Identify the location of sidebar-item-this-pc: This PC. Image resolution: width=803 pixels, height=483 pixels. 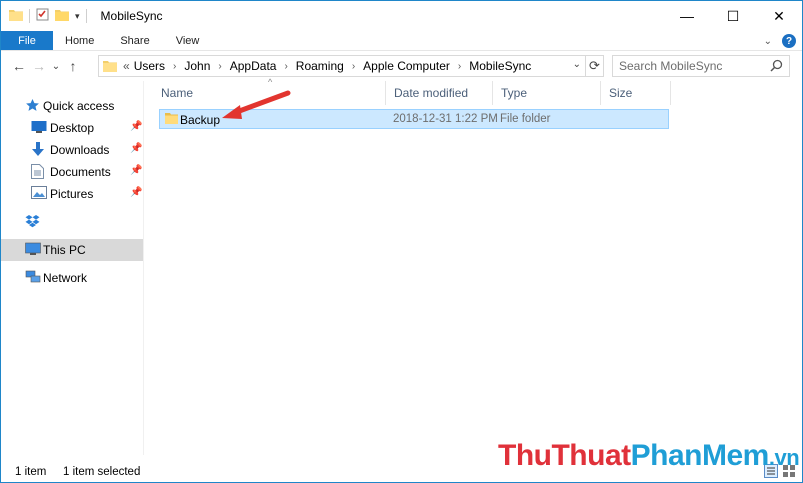
(72, 250).